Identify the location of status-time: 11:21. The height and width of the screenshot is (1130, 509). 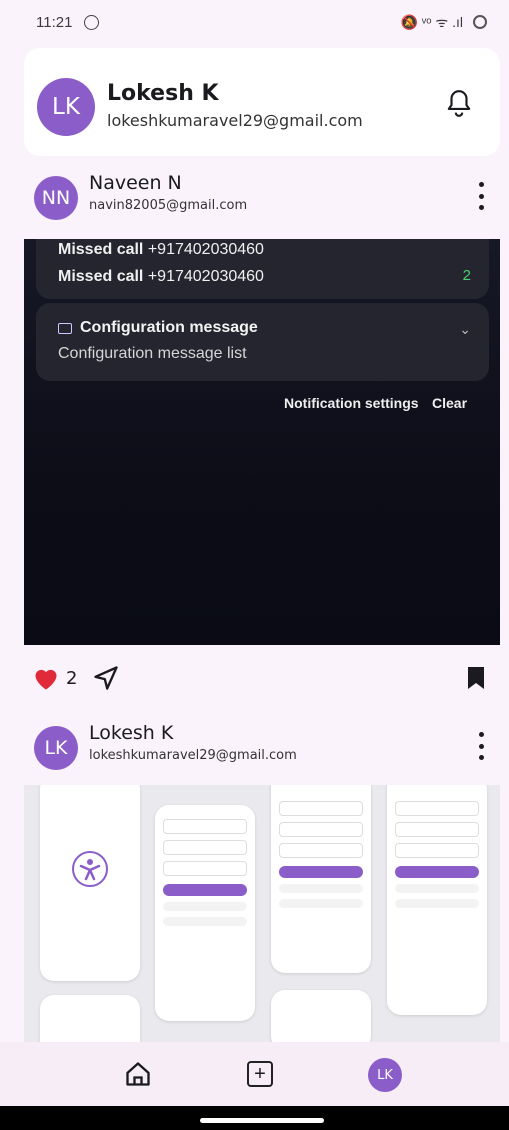
(54, 22).